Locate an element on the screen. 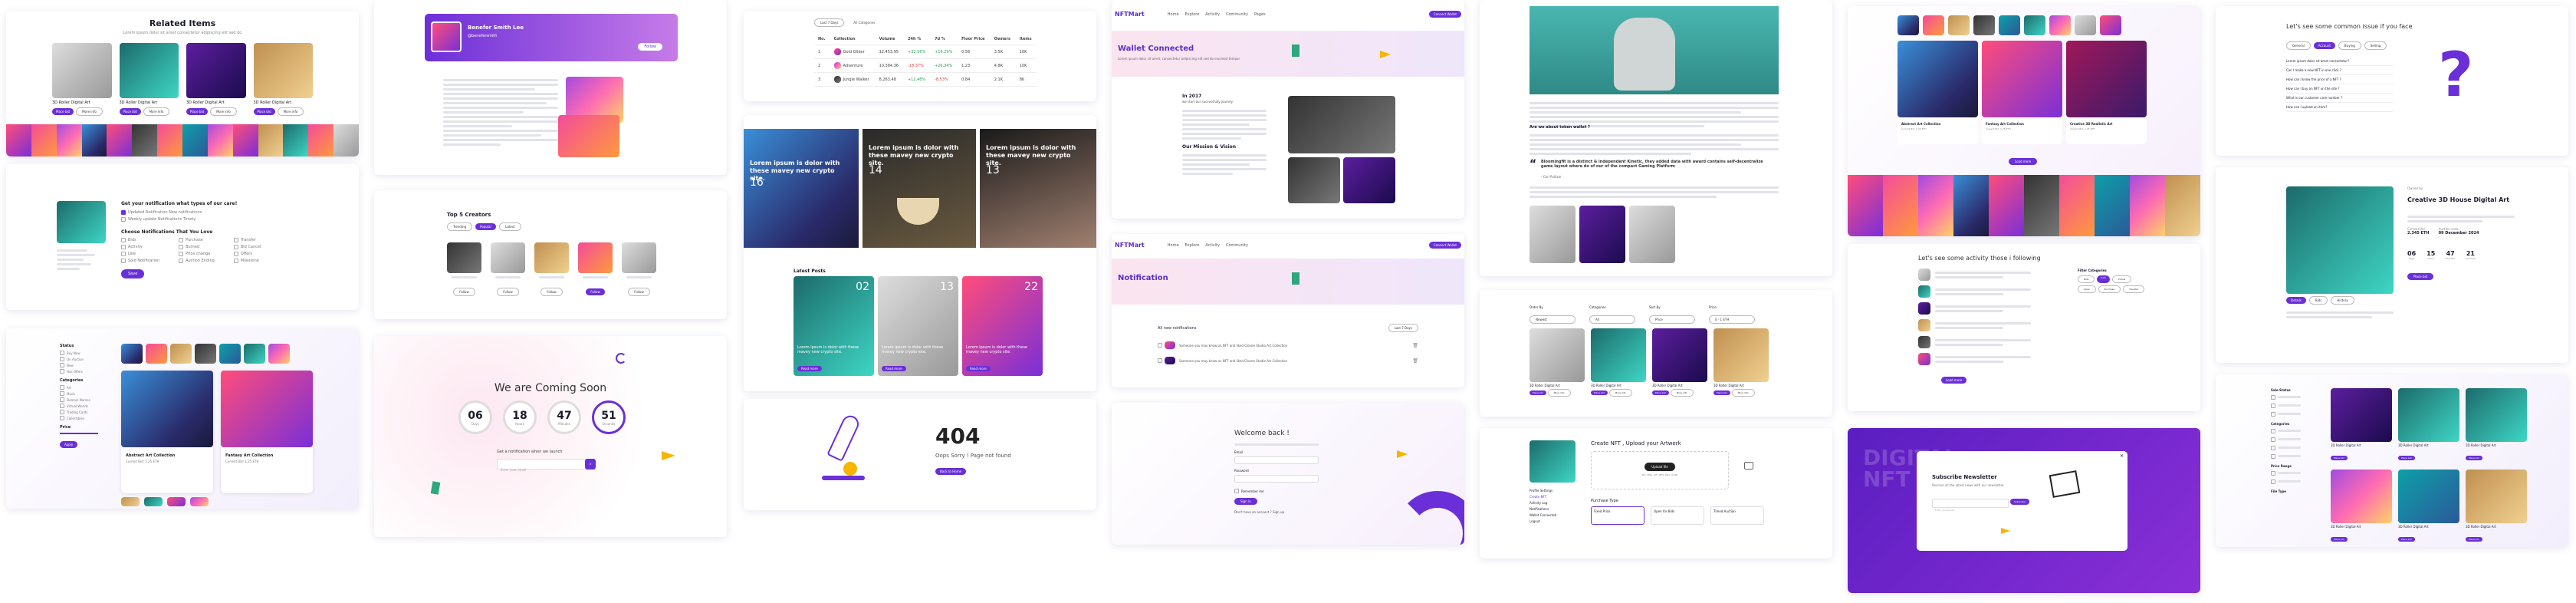 This screenshot has height=603, width=2576. faq-question: Lorem ipsum dolor sit amet consectetur? is located at coordinates (2340, 61).